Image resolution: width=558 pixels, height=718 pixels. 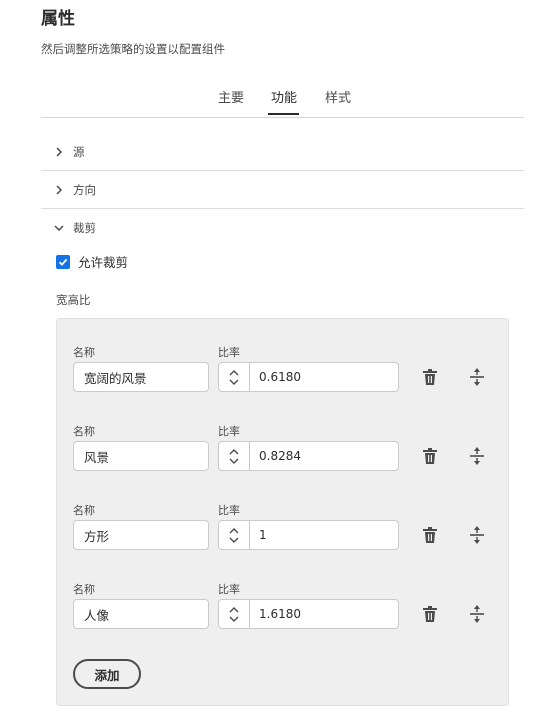 What do you see at coordinates (282, 117) in the screenshot?
I see `tabs-divider` at bounding box center [282, 117].